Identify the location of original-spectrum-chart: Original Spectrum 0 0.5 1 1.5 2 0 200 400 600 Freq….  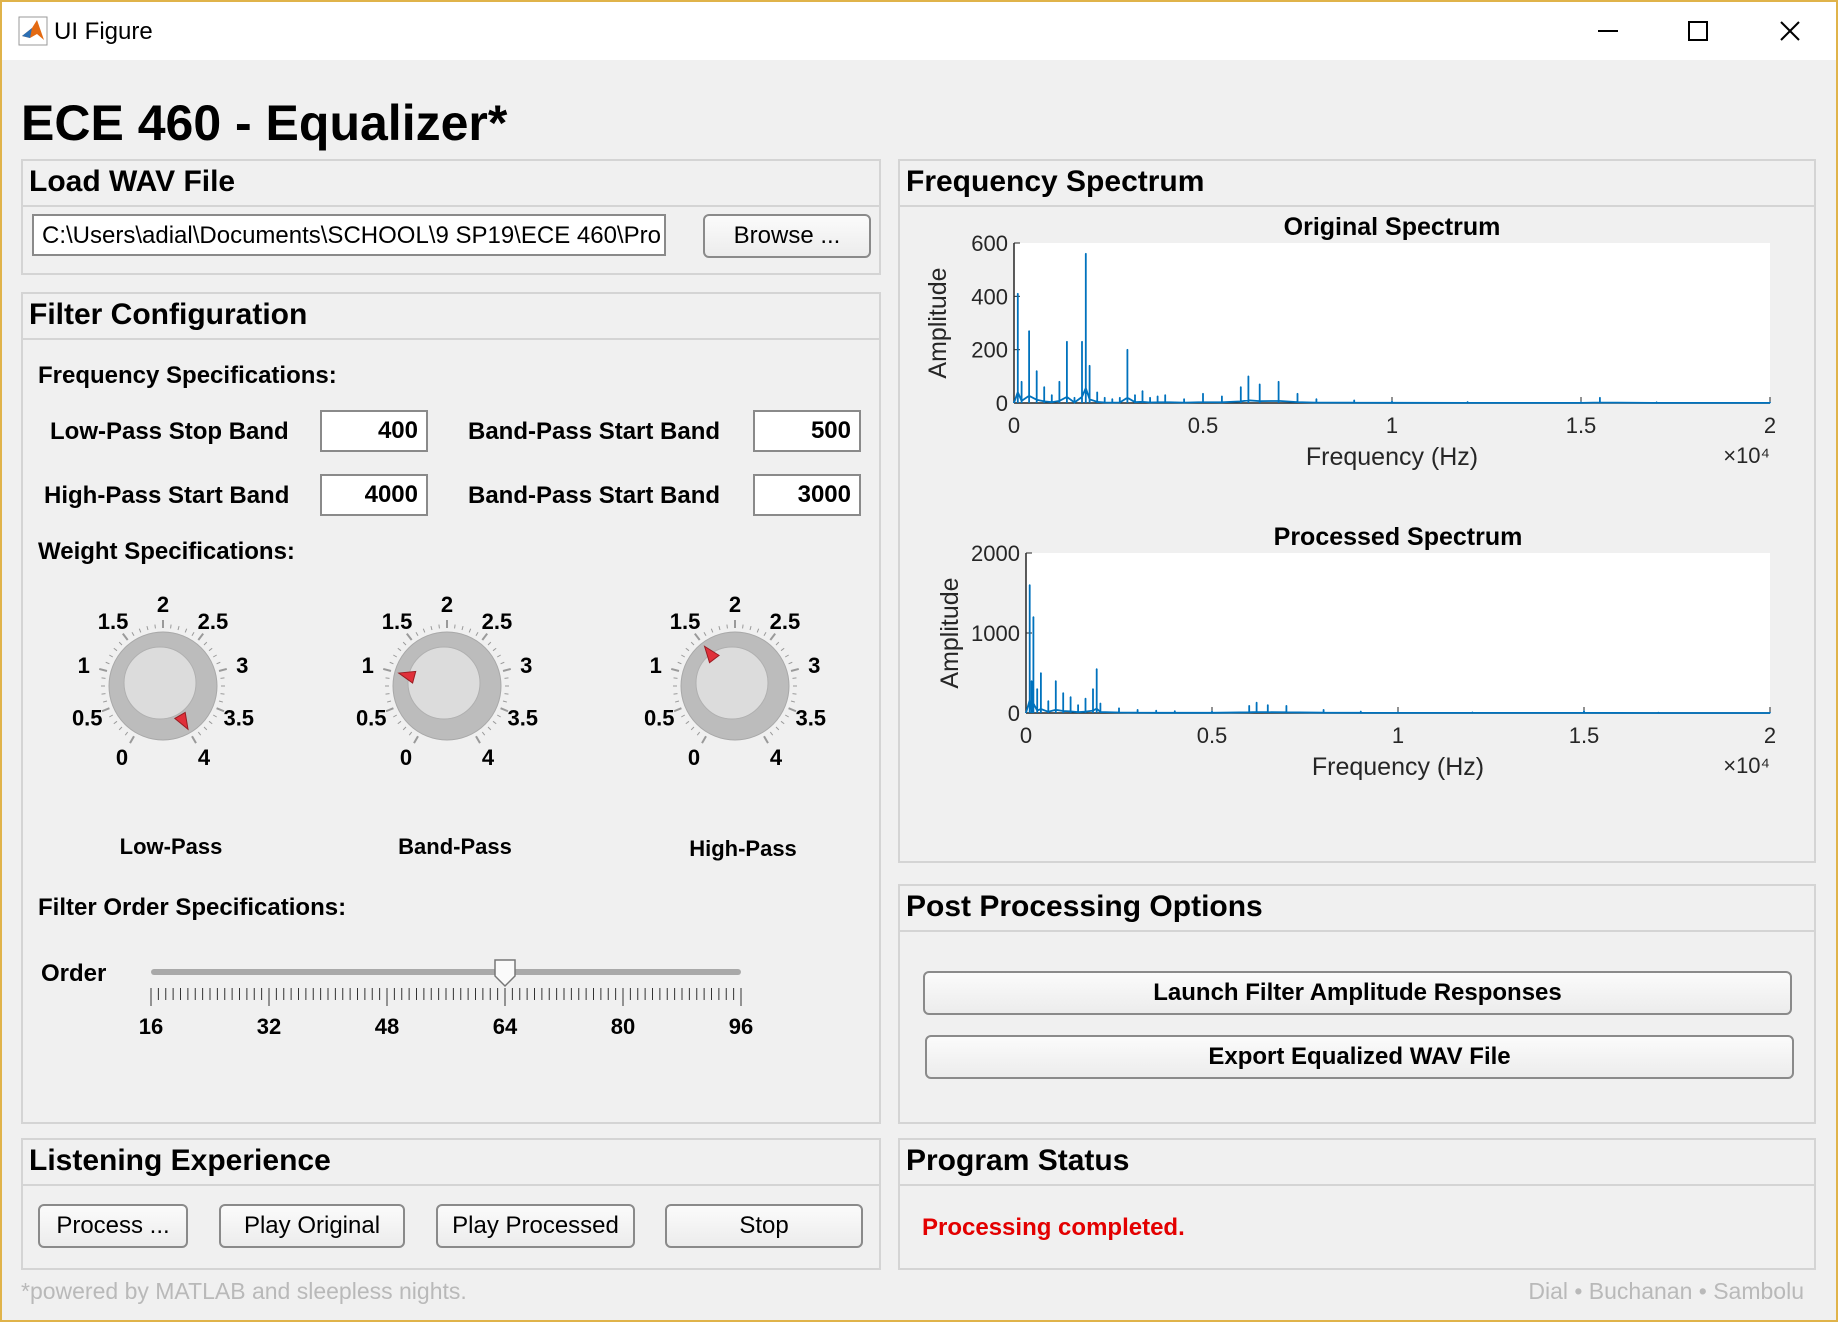
(1350, 342).